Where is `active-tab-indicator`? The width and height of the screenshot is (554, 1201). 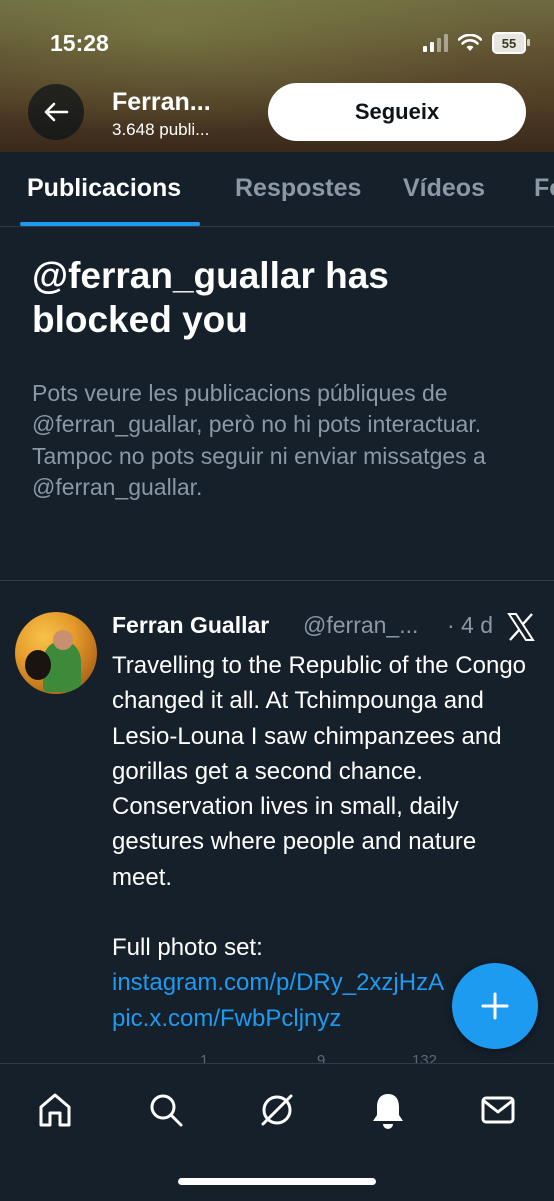 active-tab-indicator is located at coordinates (110, 224).